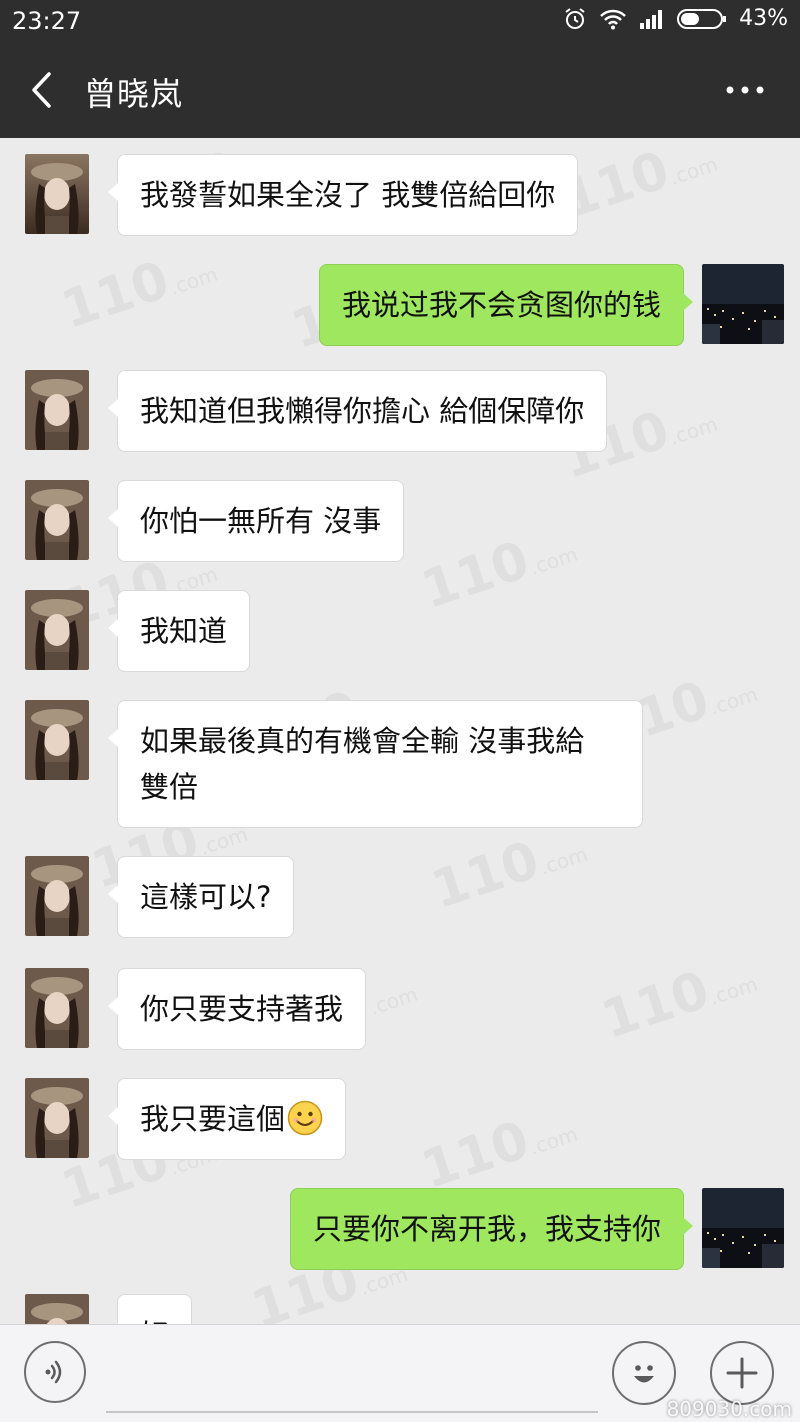  I want to click on battery-percent: 43%, so click(763, 18).